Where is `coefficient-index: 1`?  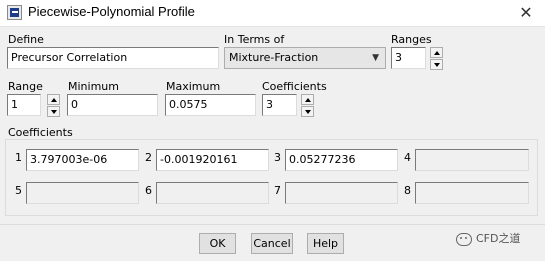
coefficient-index: 1 is located at coordinates (18, 157).